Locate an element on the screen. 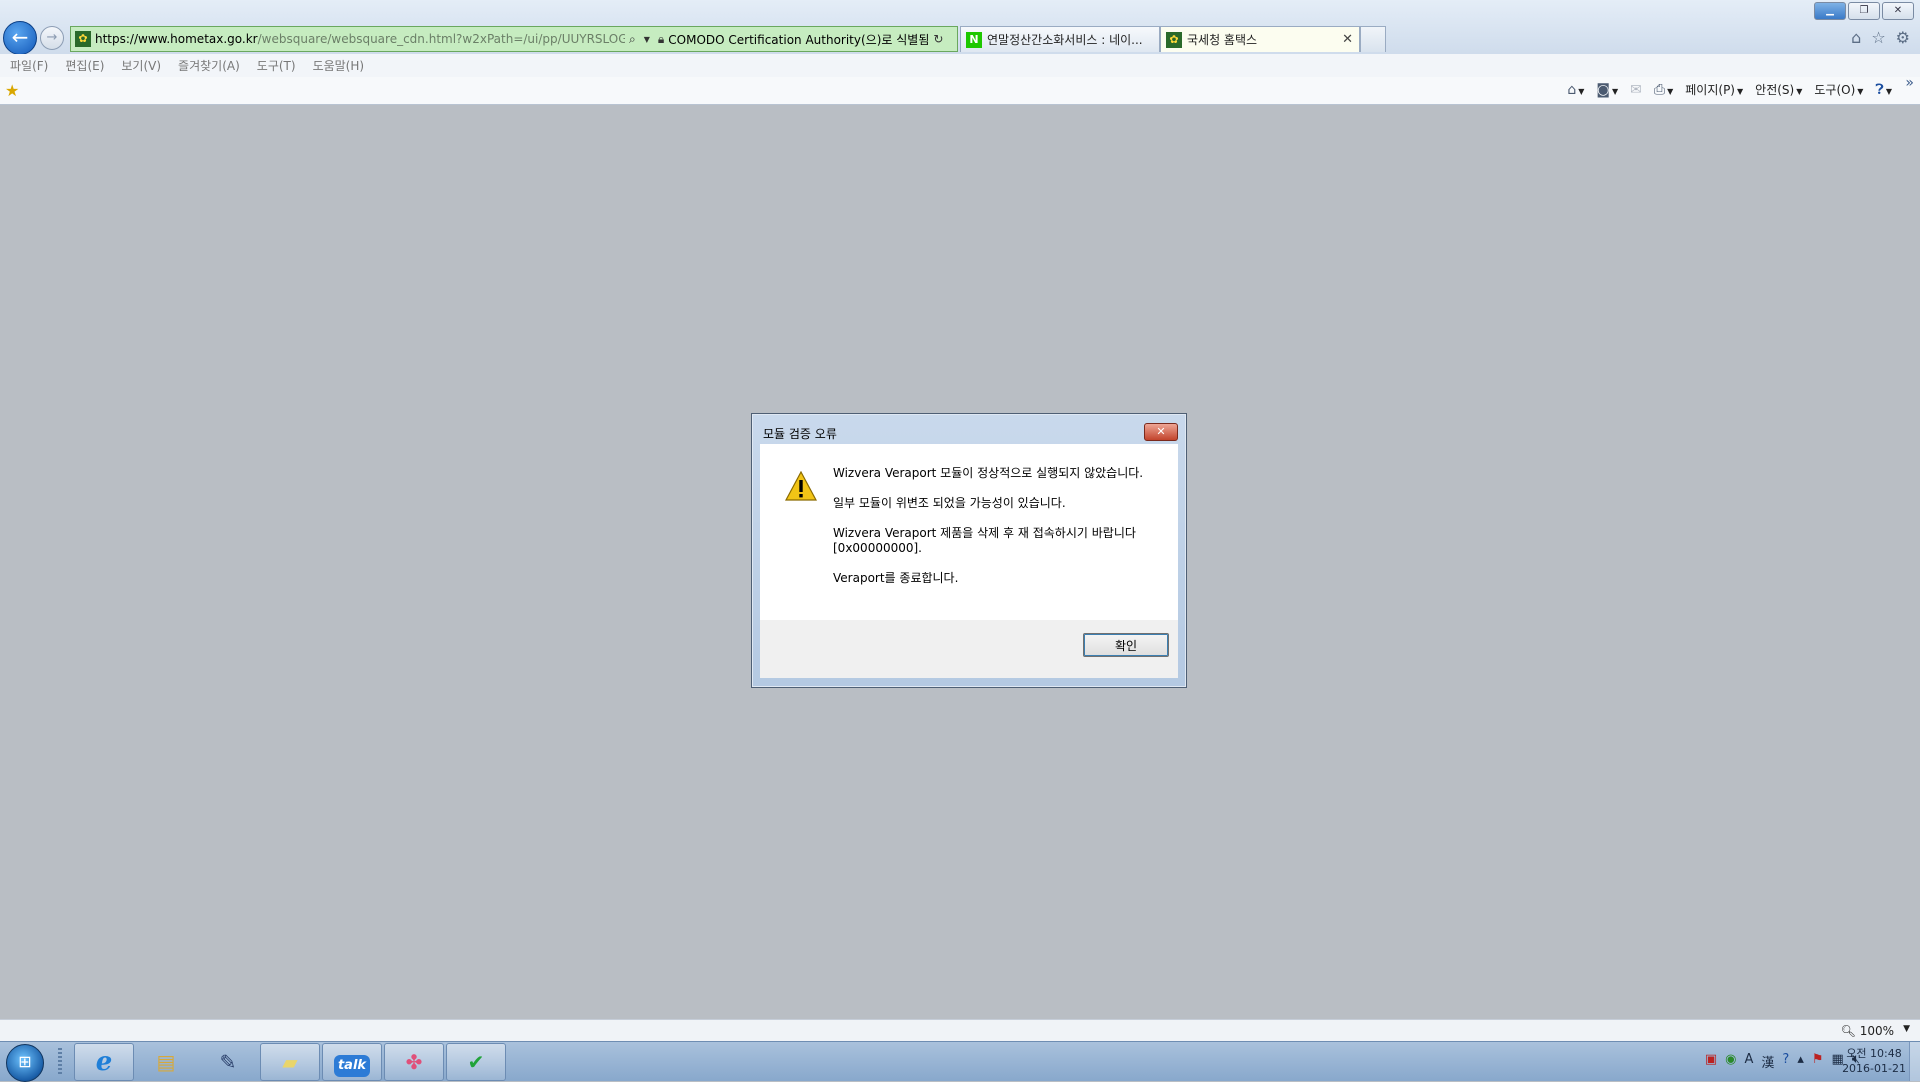 Image resolution: width=1920 pixels, height=1082 pixels. ime-a-icon: A is located at coordinates (1748, 1061).